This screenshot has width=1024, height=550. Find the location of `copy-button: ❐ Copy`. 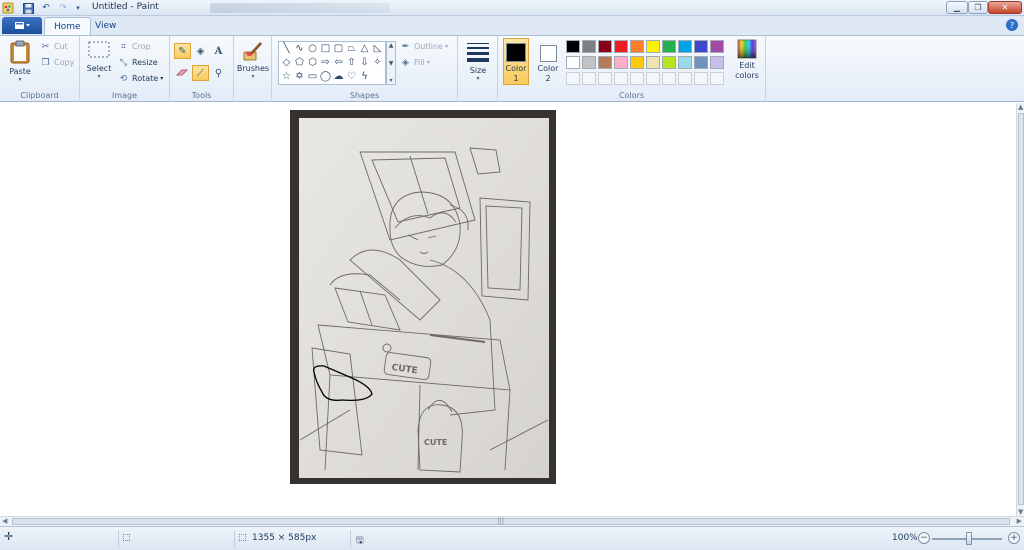

copy-button: ❐ Copy is located at coordinates (57, 62).